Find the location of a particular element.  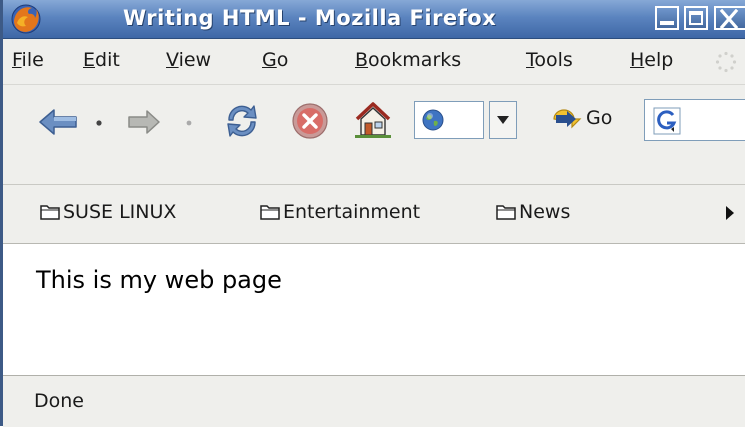

home-button is located at coordinates (373, 120).